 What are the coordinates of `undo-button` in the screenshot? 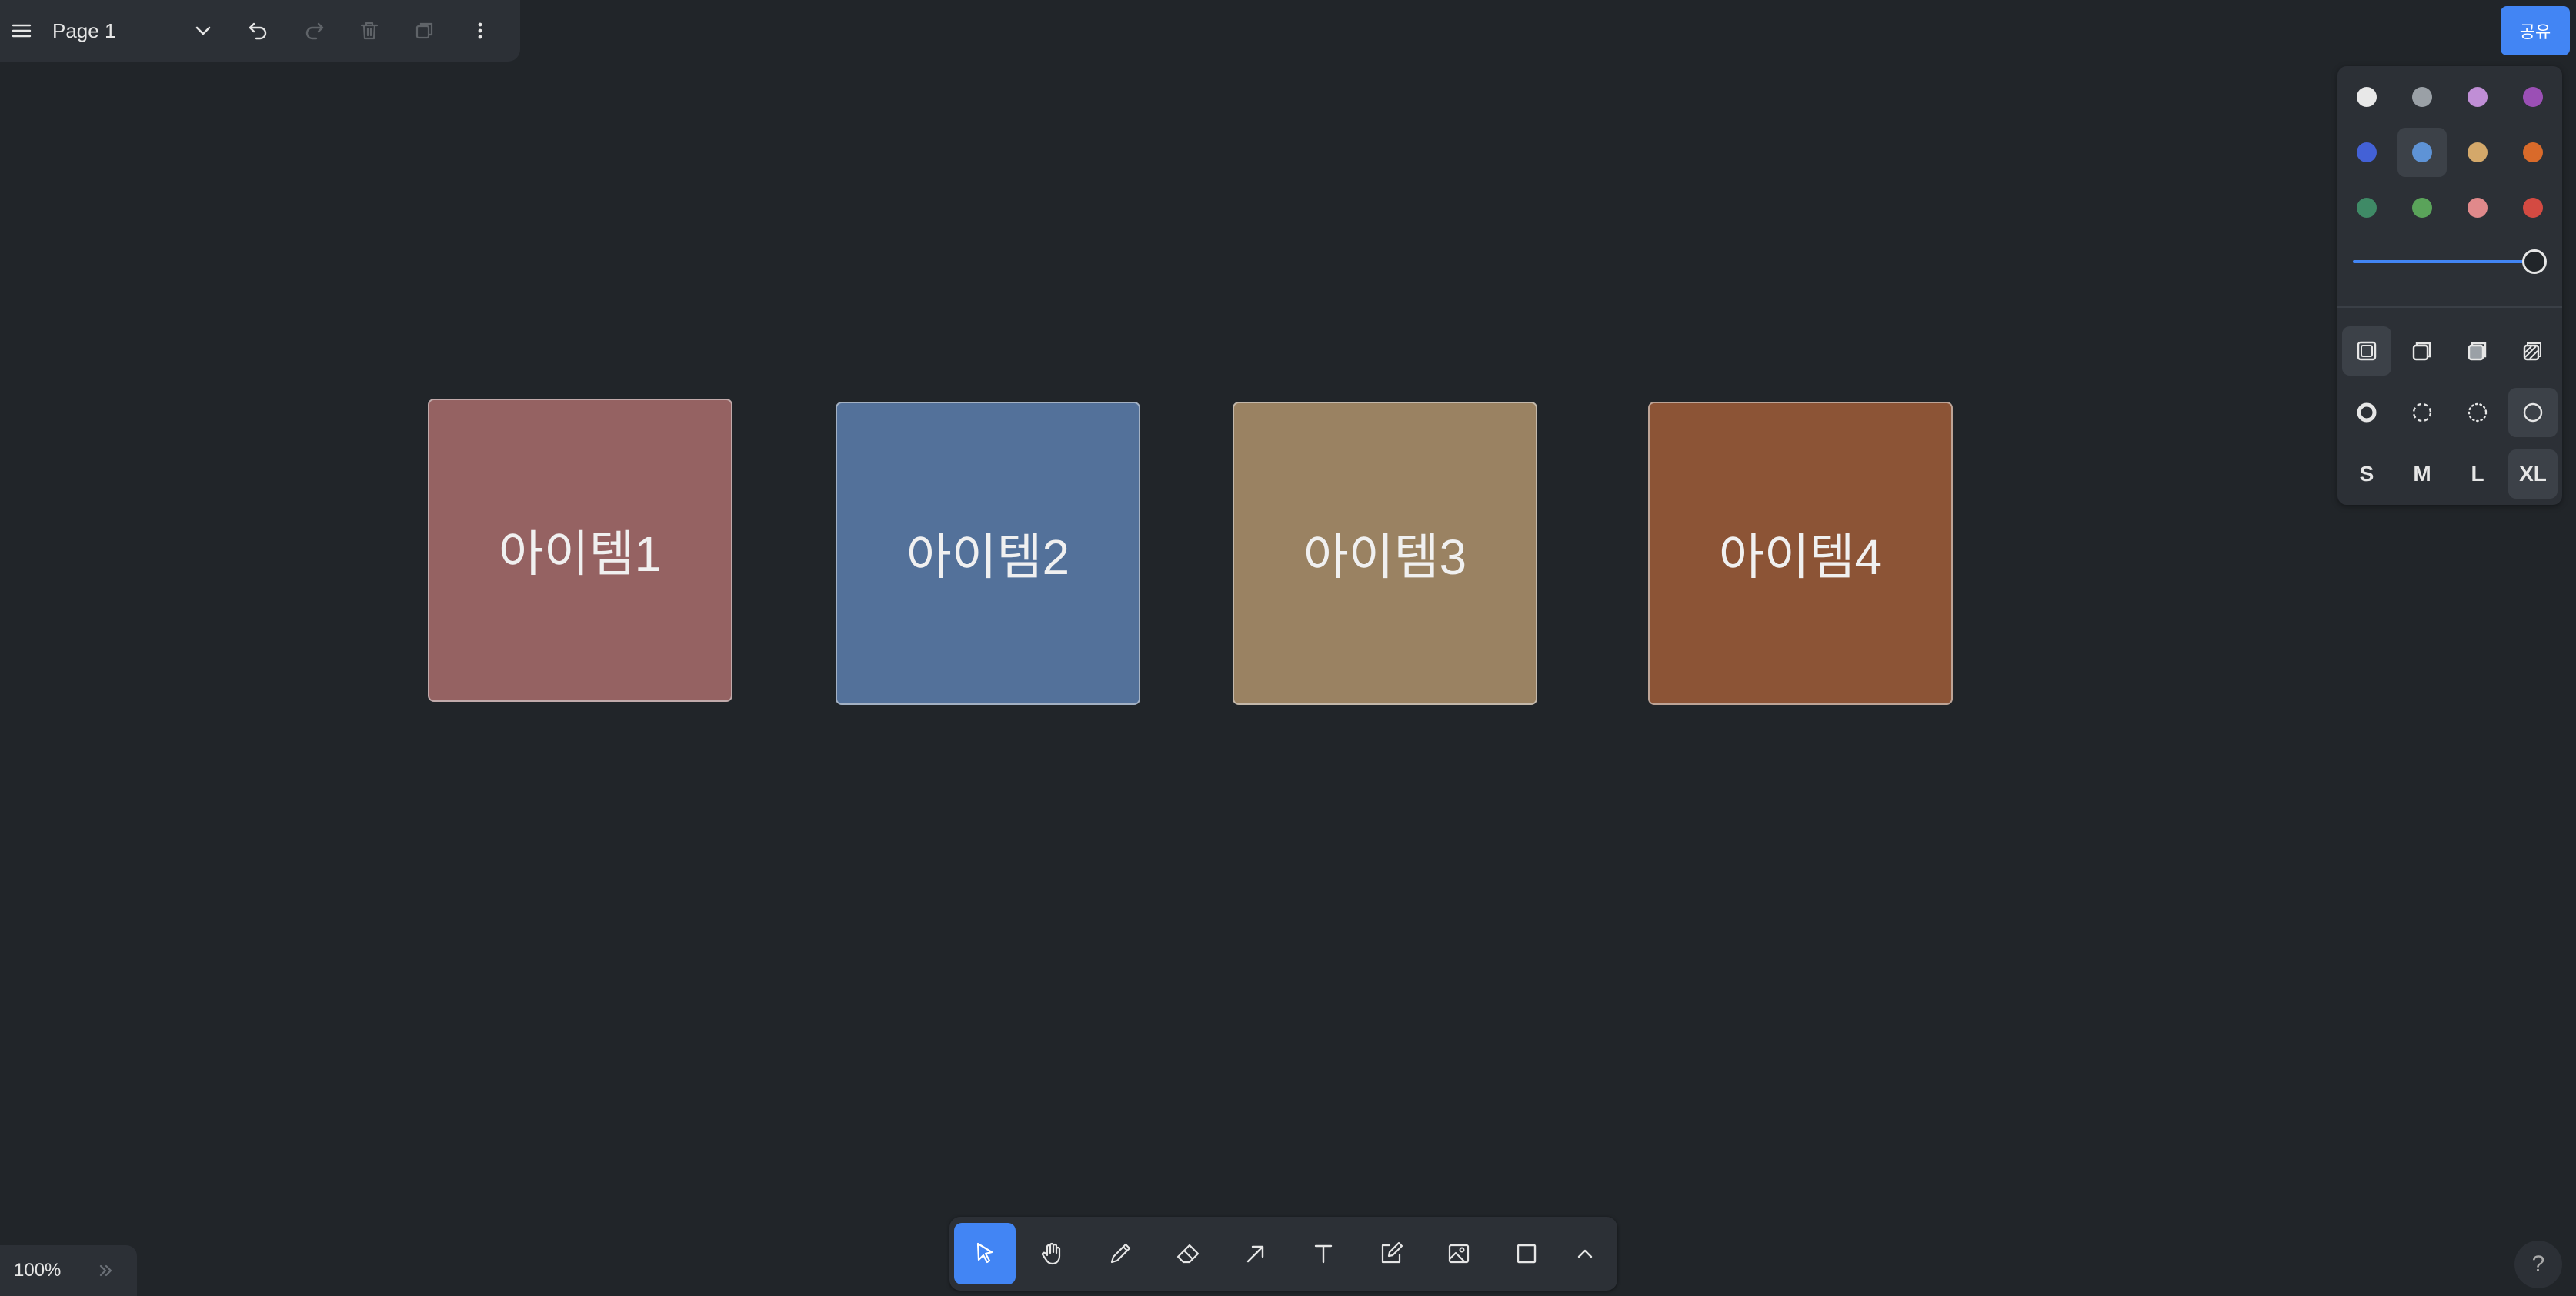 It's located at (258, 31).